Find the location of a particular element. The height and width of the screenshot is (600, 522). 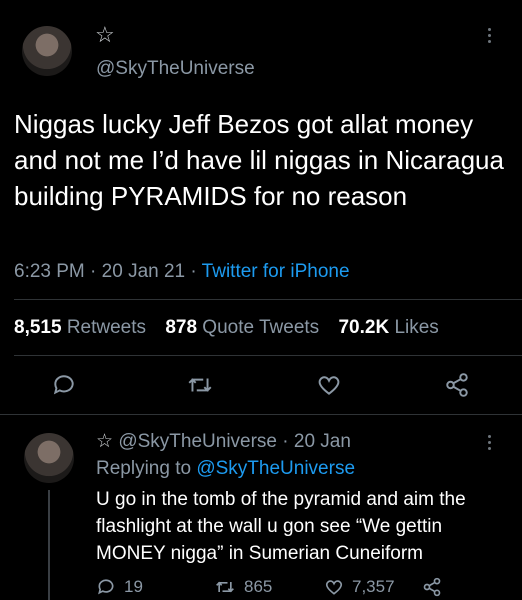

share-icon is located at coordinates (457, 385).